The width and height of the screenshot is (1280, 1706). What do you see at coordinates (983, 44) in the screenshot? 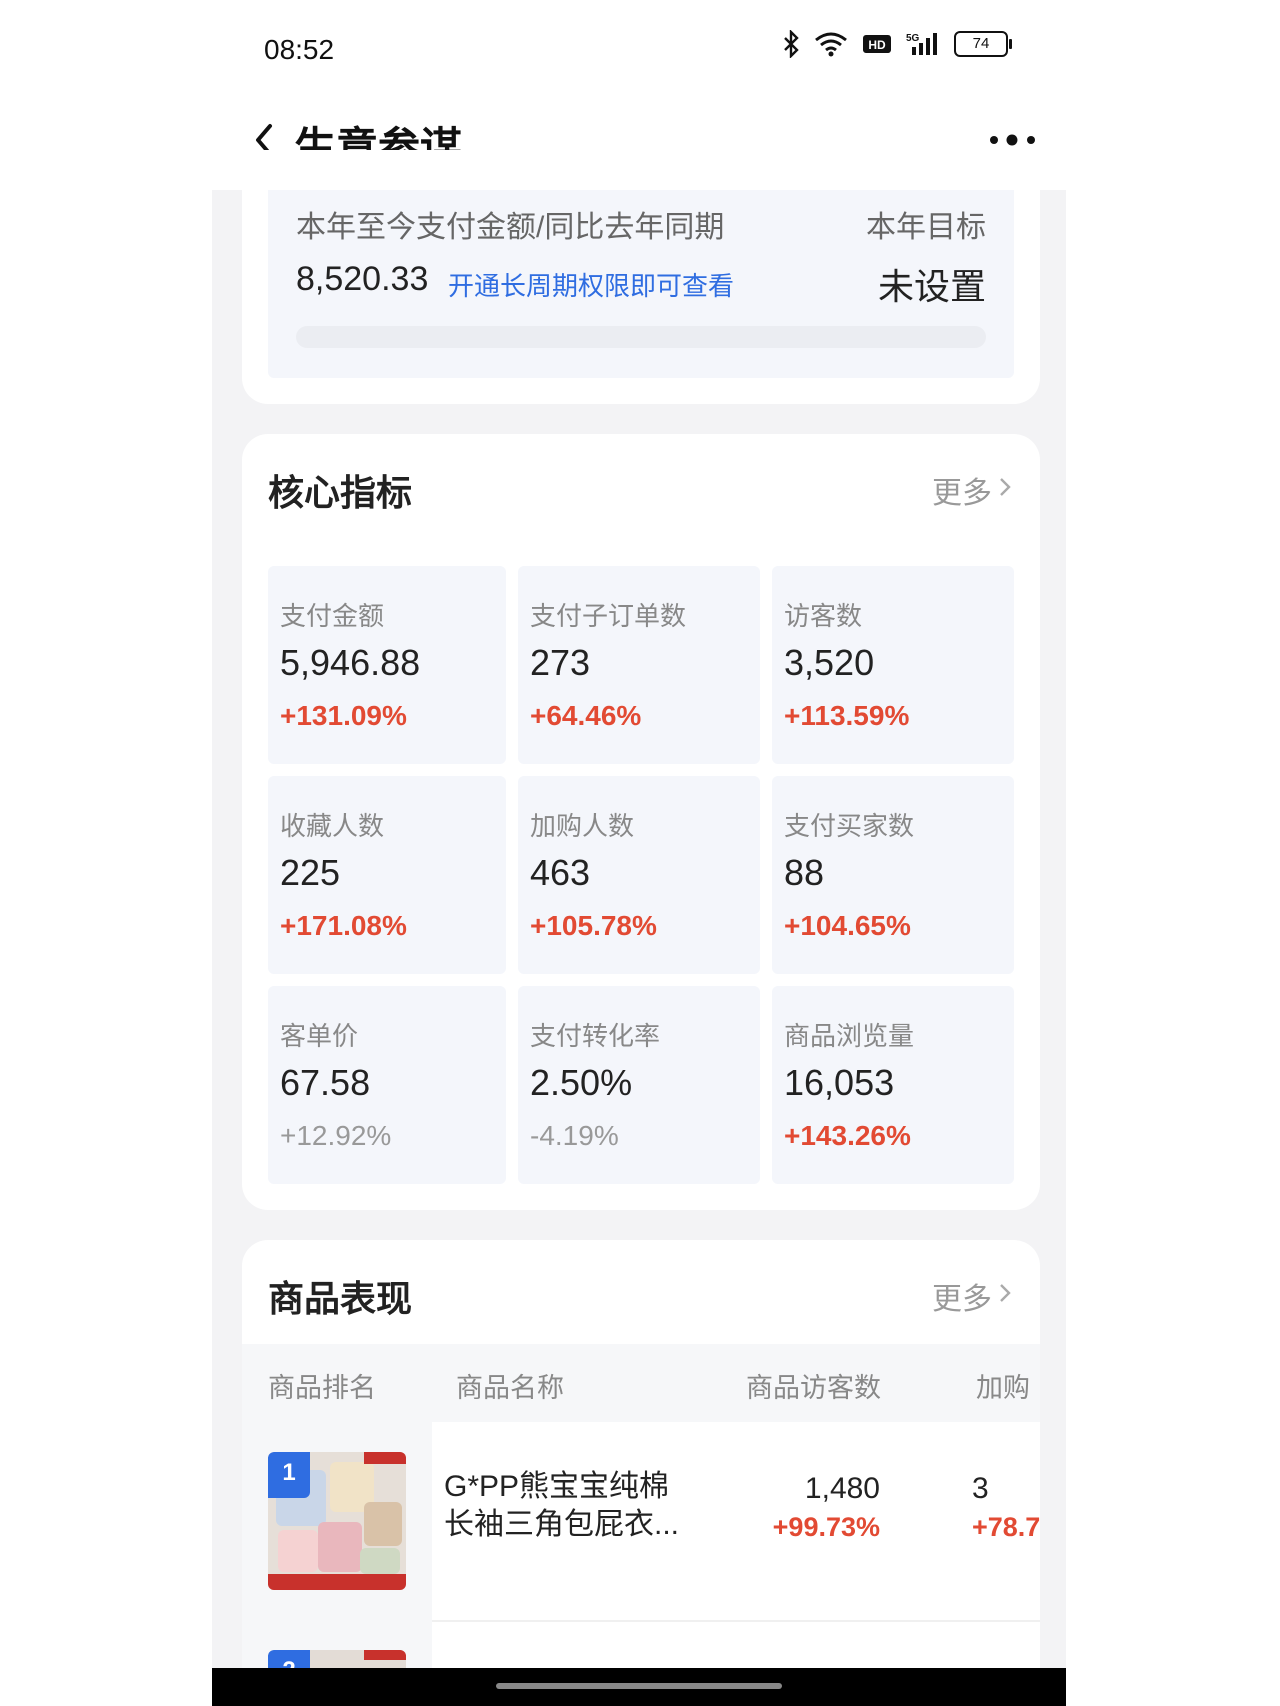
I see `battery-icon: 74` at bounding box center [983, 44].